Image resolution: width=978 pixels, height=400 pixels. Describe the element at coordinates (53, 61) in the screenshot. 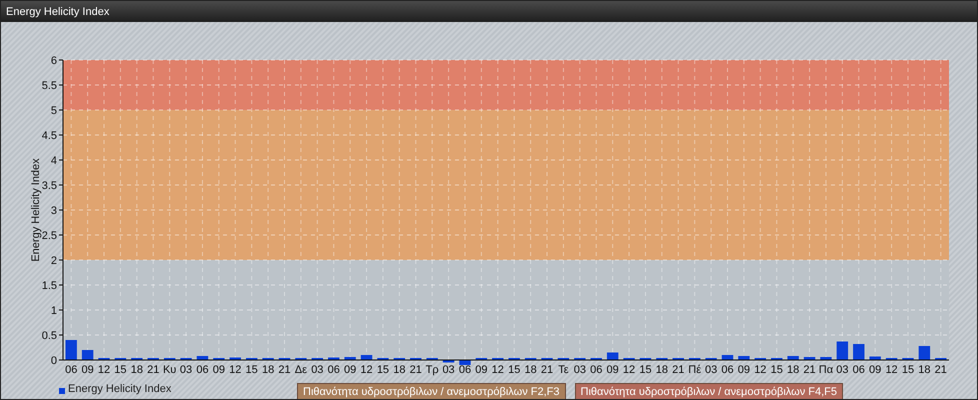

I see `y-tick-label: 6` at that location.